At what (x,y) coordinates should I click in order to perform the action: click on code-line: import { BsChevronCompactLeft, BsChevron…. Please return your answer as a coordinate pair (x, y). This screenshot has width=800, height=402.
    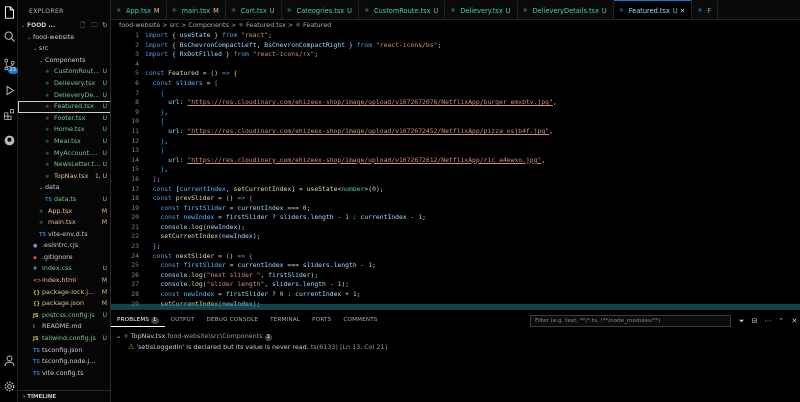
    Looking at the image, I should click on (465, 46).